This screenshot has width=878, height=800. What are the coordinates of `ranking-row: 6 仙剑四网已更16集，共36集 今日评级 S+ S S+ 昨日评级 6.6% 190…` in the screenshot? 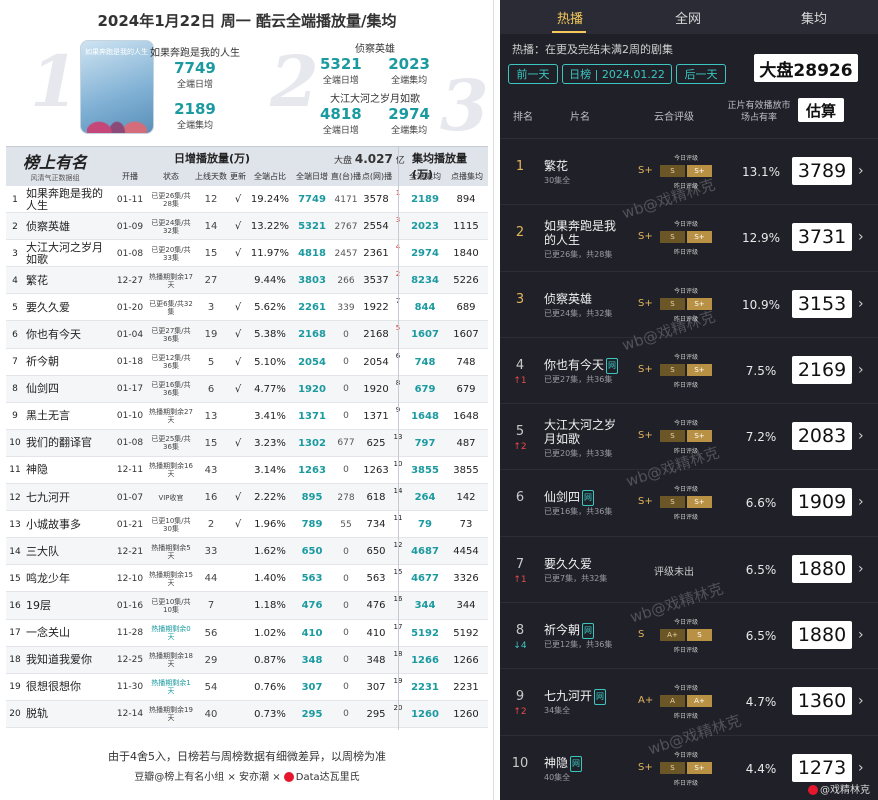 It's located at (689, 502).